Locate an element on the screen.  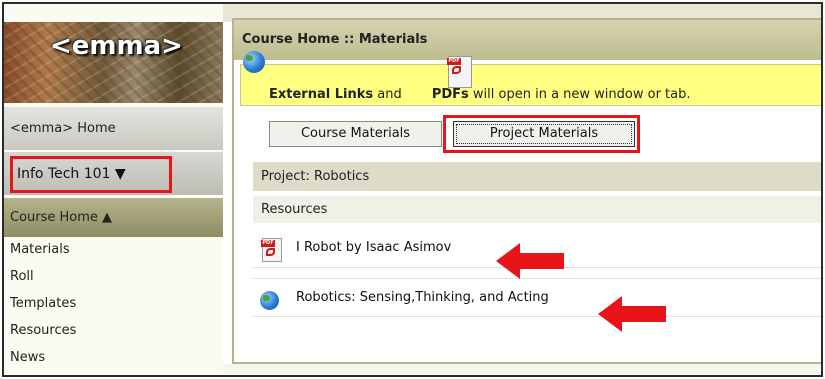
tab-project-materials: Project Materials is located at coordinates (544, 134).